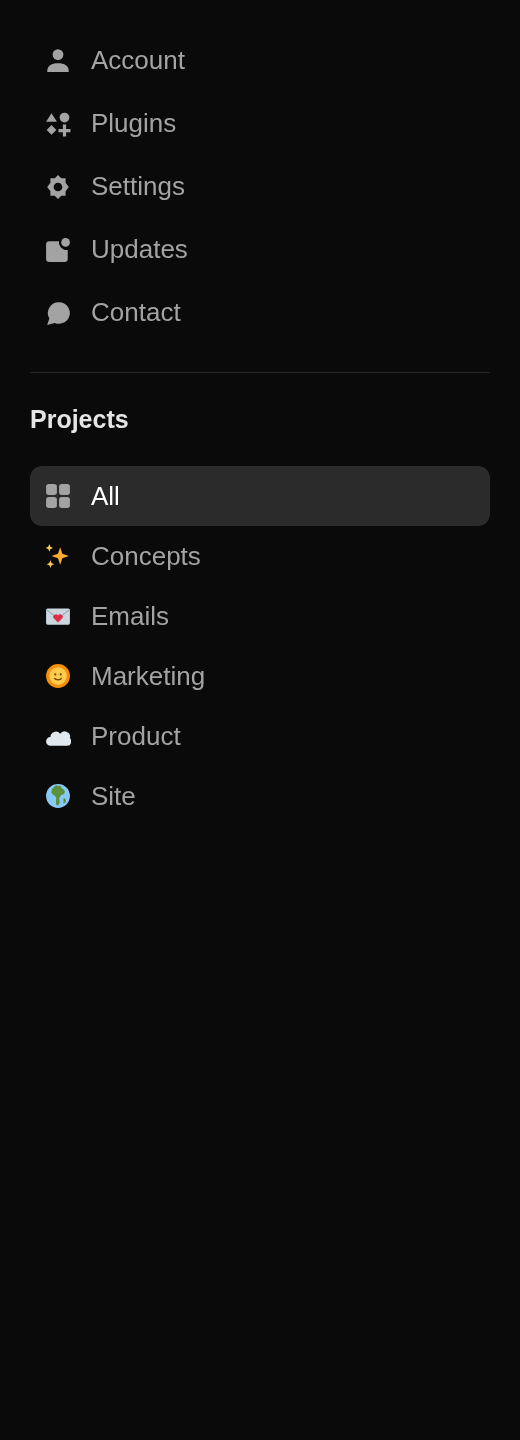 The image size is (520, 1440). I want to click on nav-item: Contact, so click(136, 312).